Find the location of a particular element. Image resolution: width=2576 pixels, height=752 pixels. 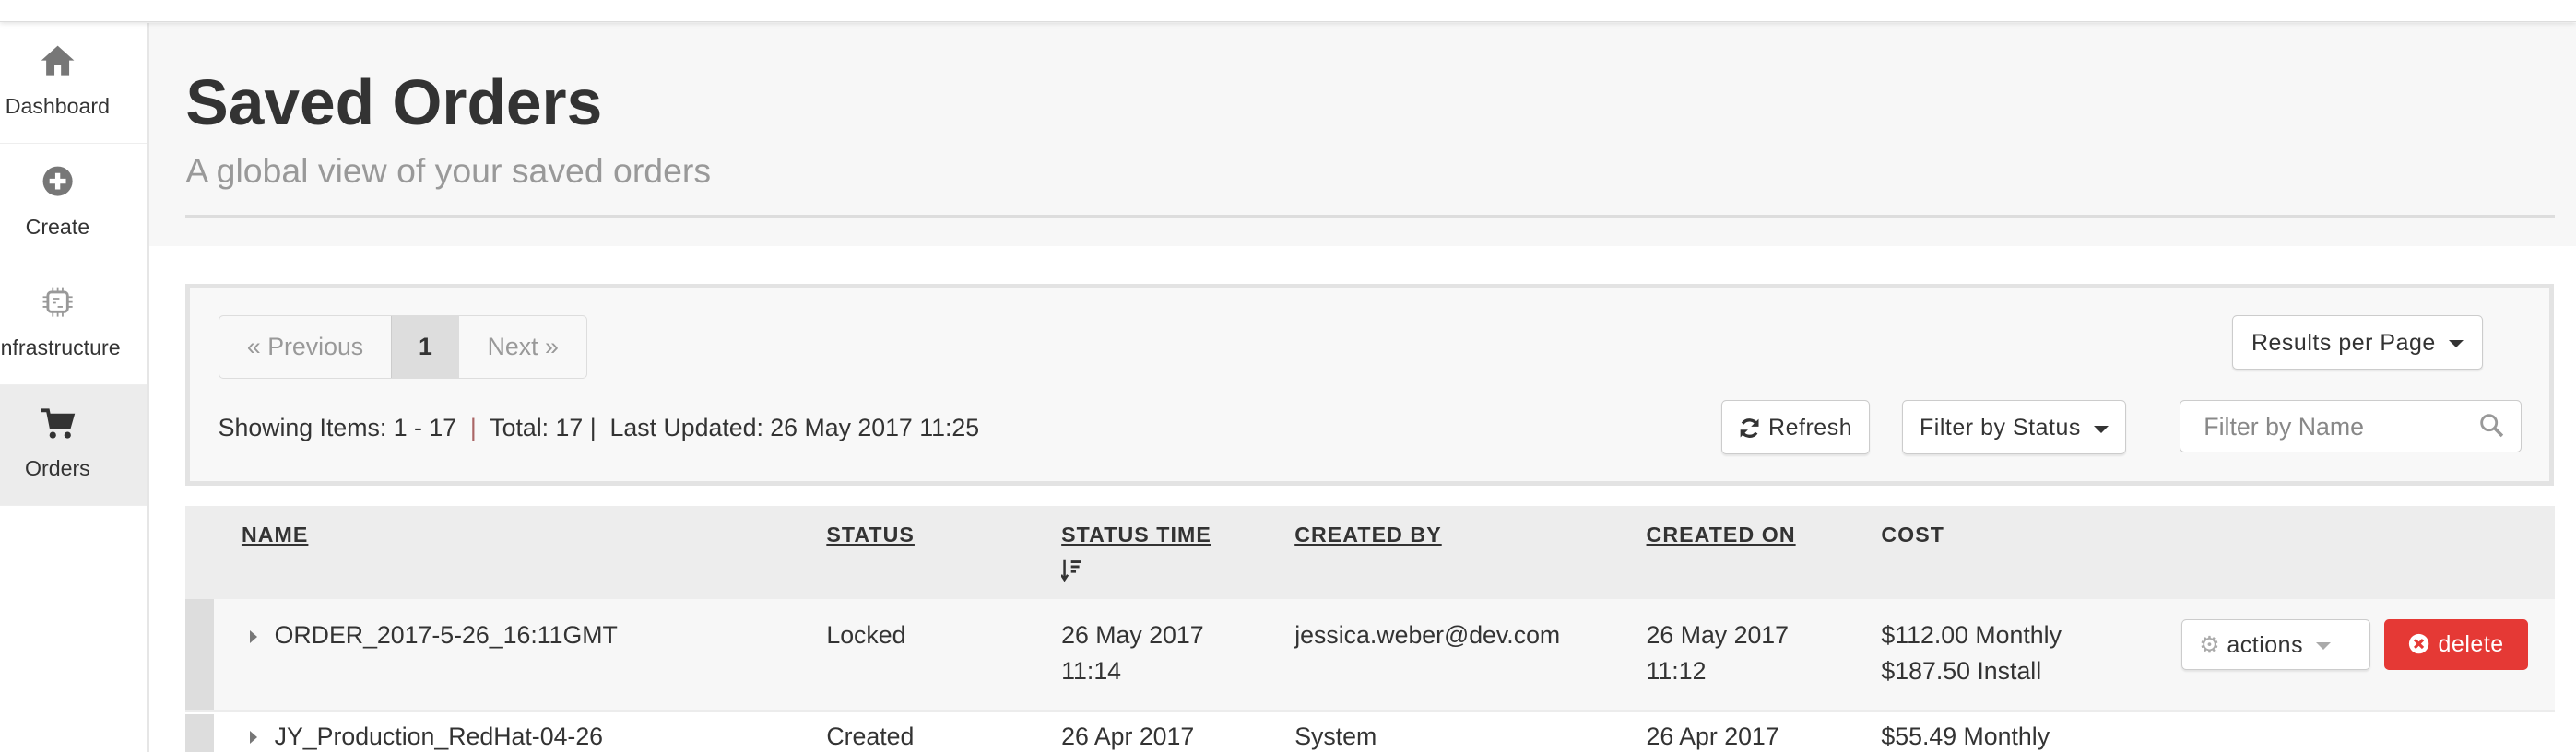

actions-dropdown: ⚙ actions is located at coordinates (2276, 644).